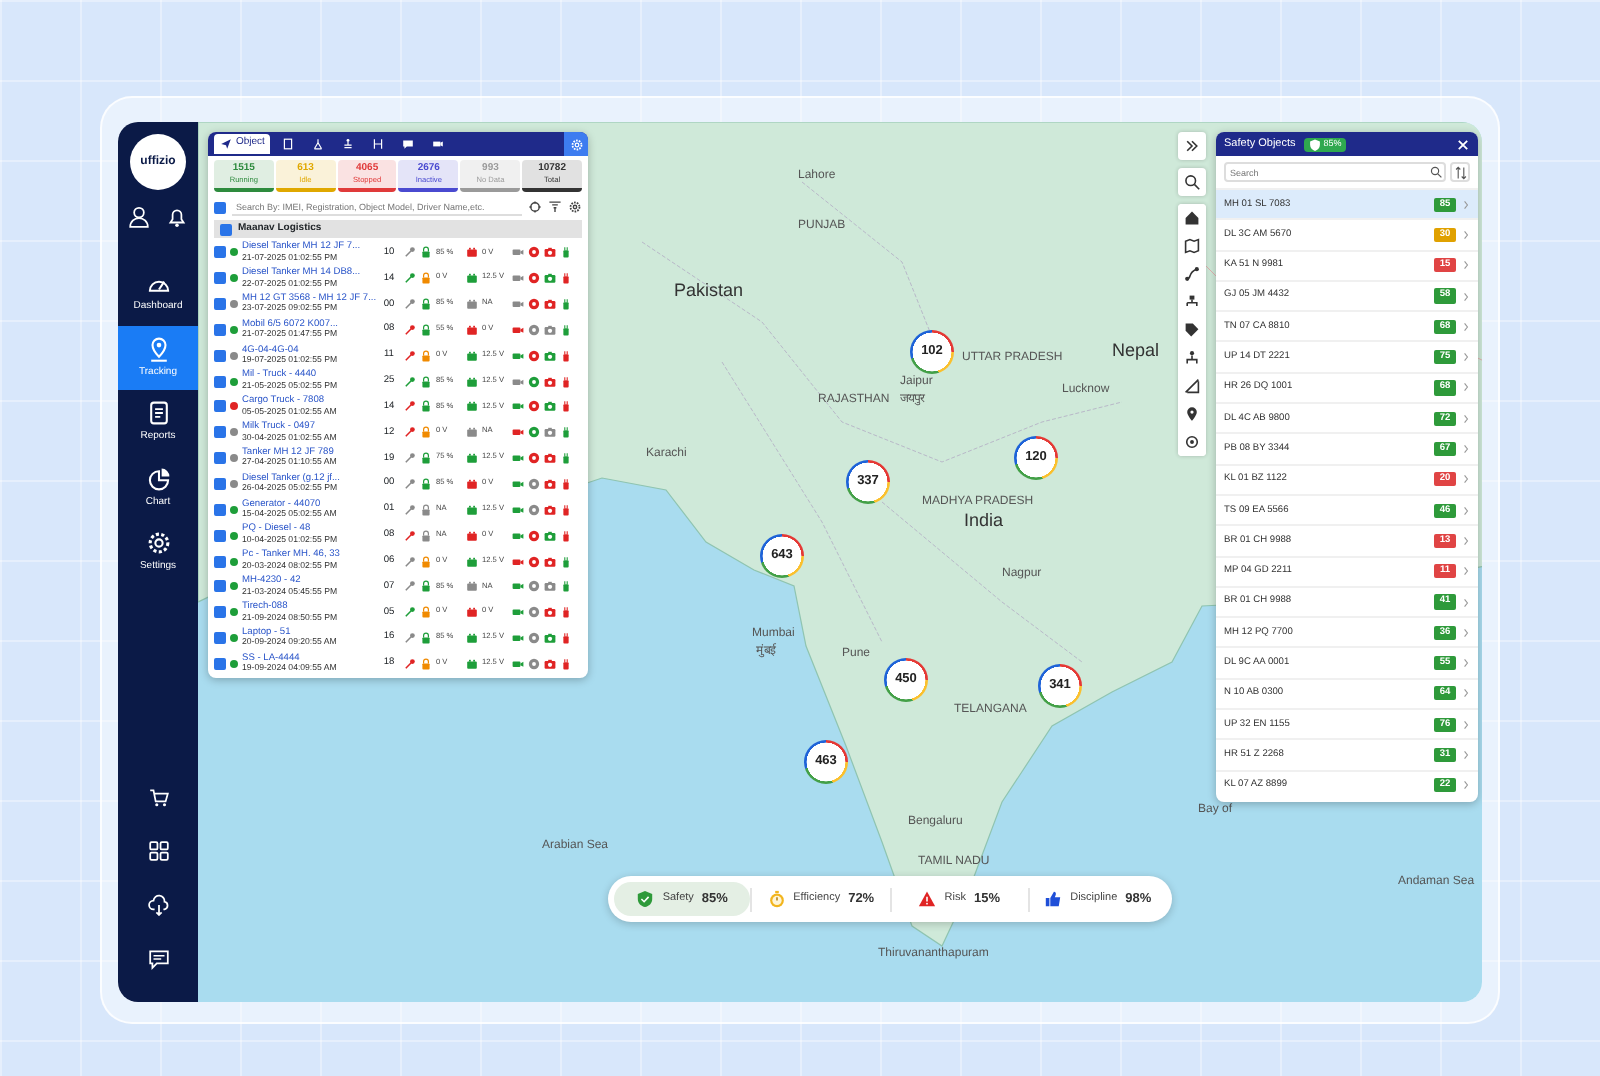 The height and width of the screenshot is (1076, 1600). What do you see at coordinates (1314, 144) in the screenshot?
I see `shield-icon` at bounding box center [1314, 144].